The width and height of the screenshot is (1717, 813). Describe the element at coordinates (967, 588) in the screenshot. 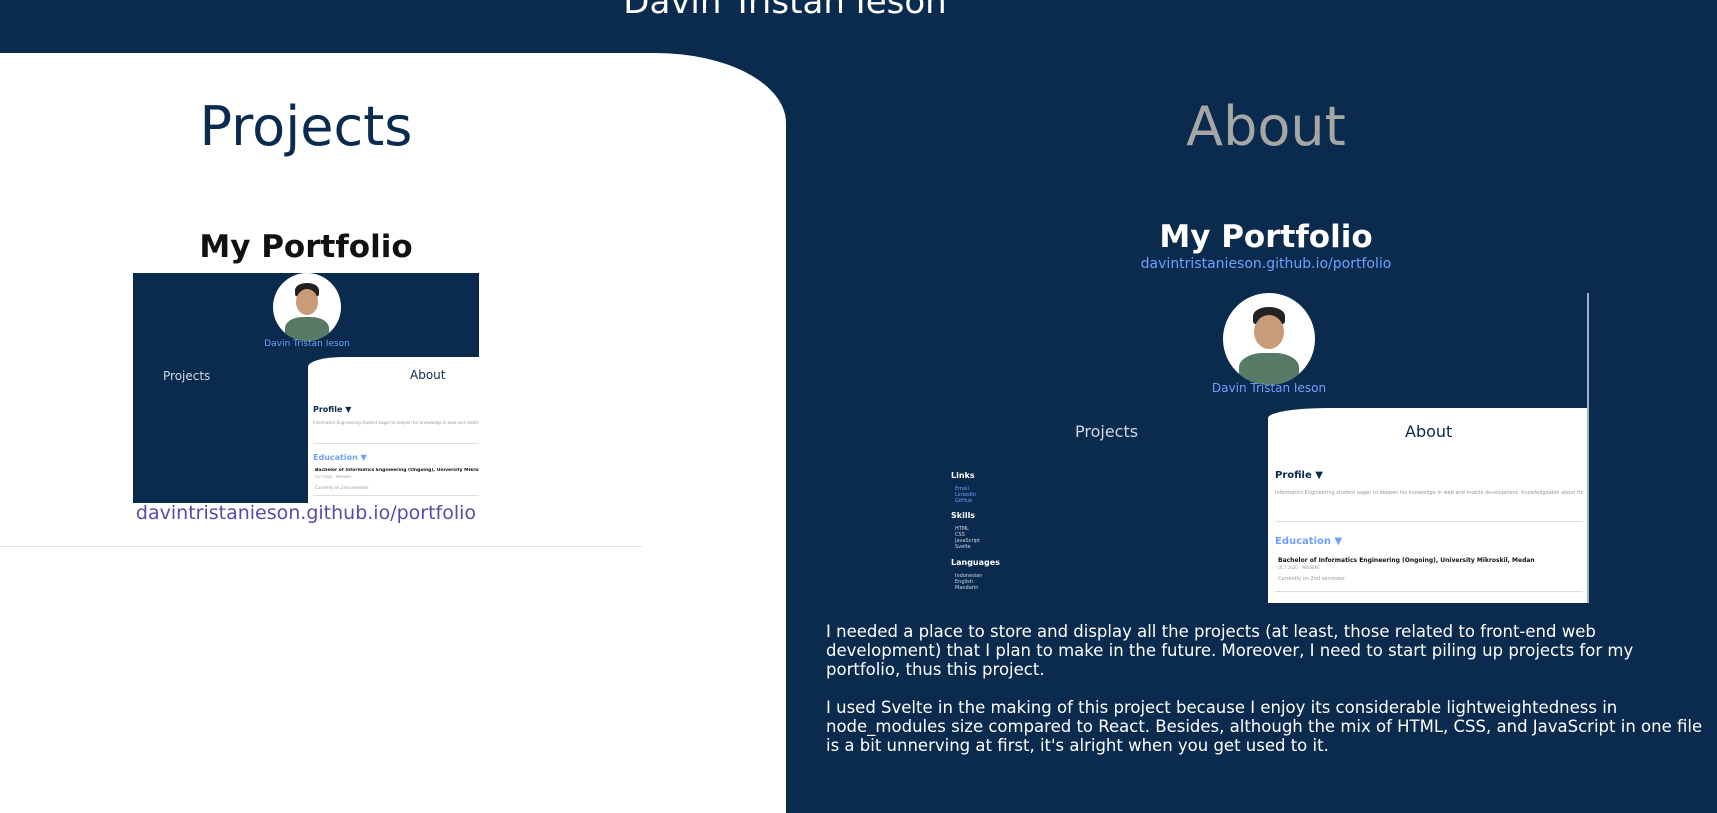

I see `screenshot-lang-zh: Mandarin` at that location.